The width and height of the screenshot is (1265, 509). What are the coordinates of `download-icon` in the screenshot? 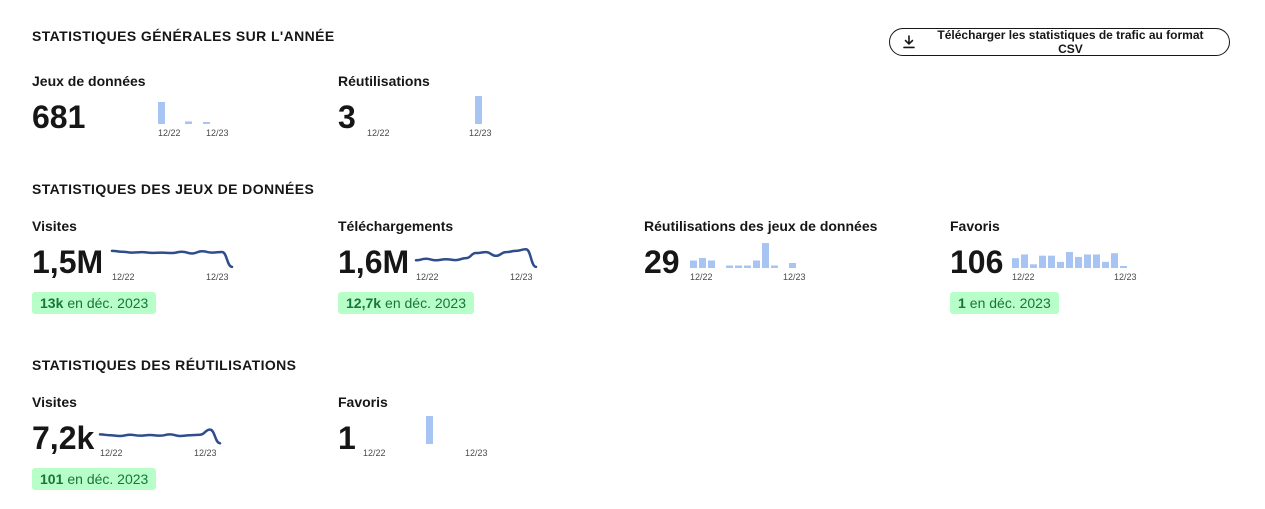 It's located at (909, 42).